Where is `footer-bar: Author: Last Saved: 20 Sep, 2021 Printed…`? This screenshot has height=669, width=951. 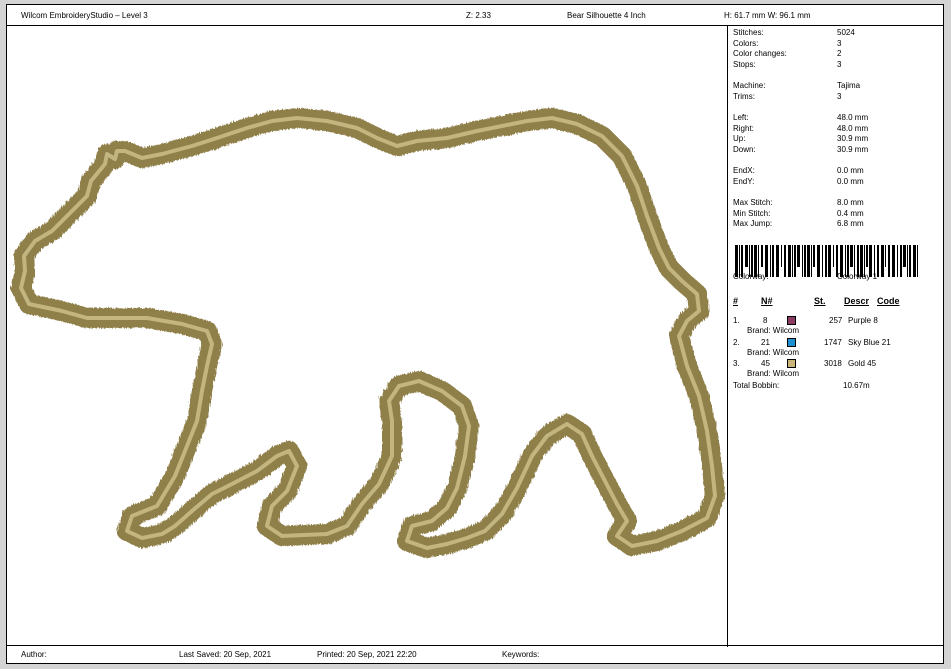
footer-bar: Author: Last Saved: 20 Sep, 2021 Printed… is located at coordinates (475, 654).